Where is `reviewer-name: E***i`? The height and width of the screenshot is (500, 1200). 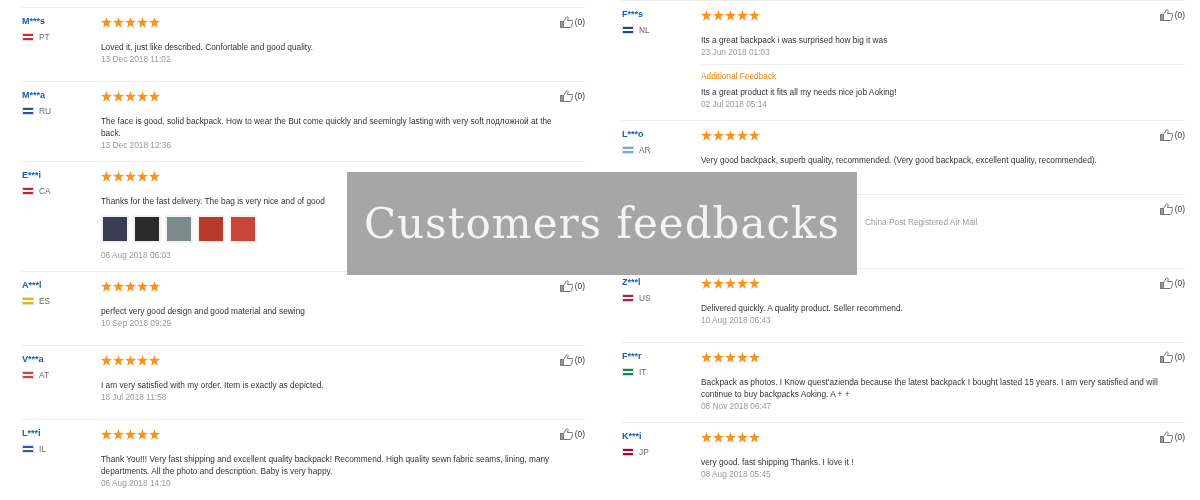
reviewer-name: E***i is located at coordinates (61, 177).